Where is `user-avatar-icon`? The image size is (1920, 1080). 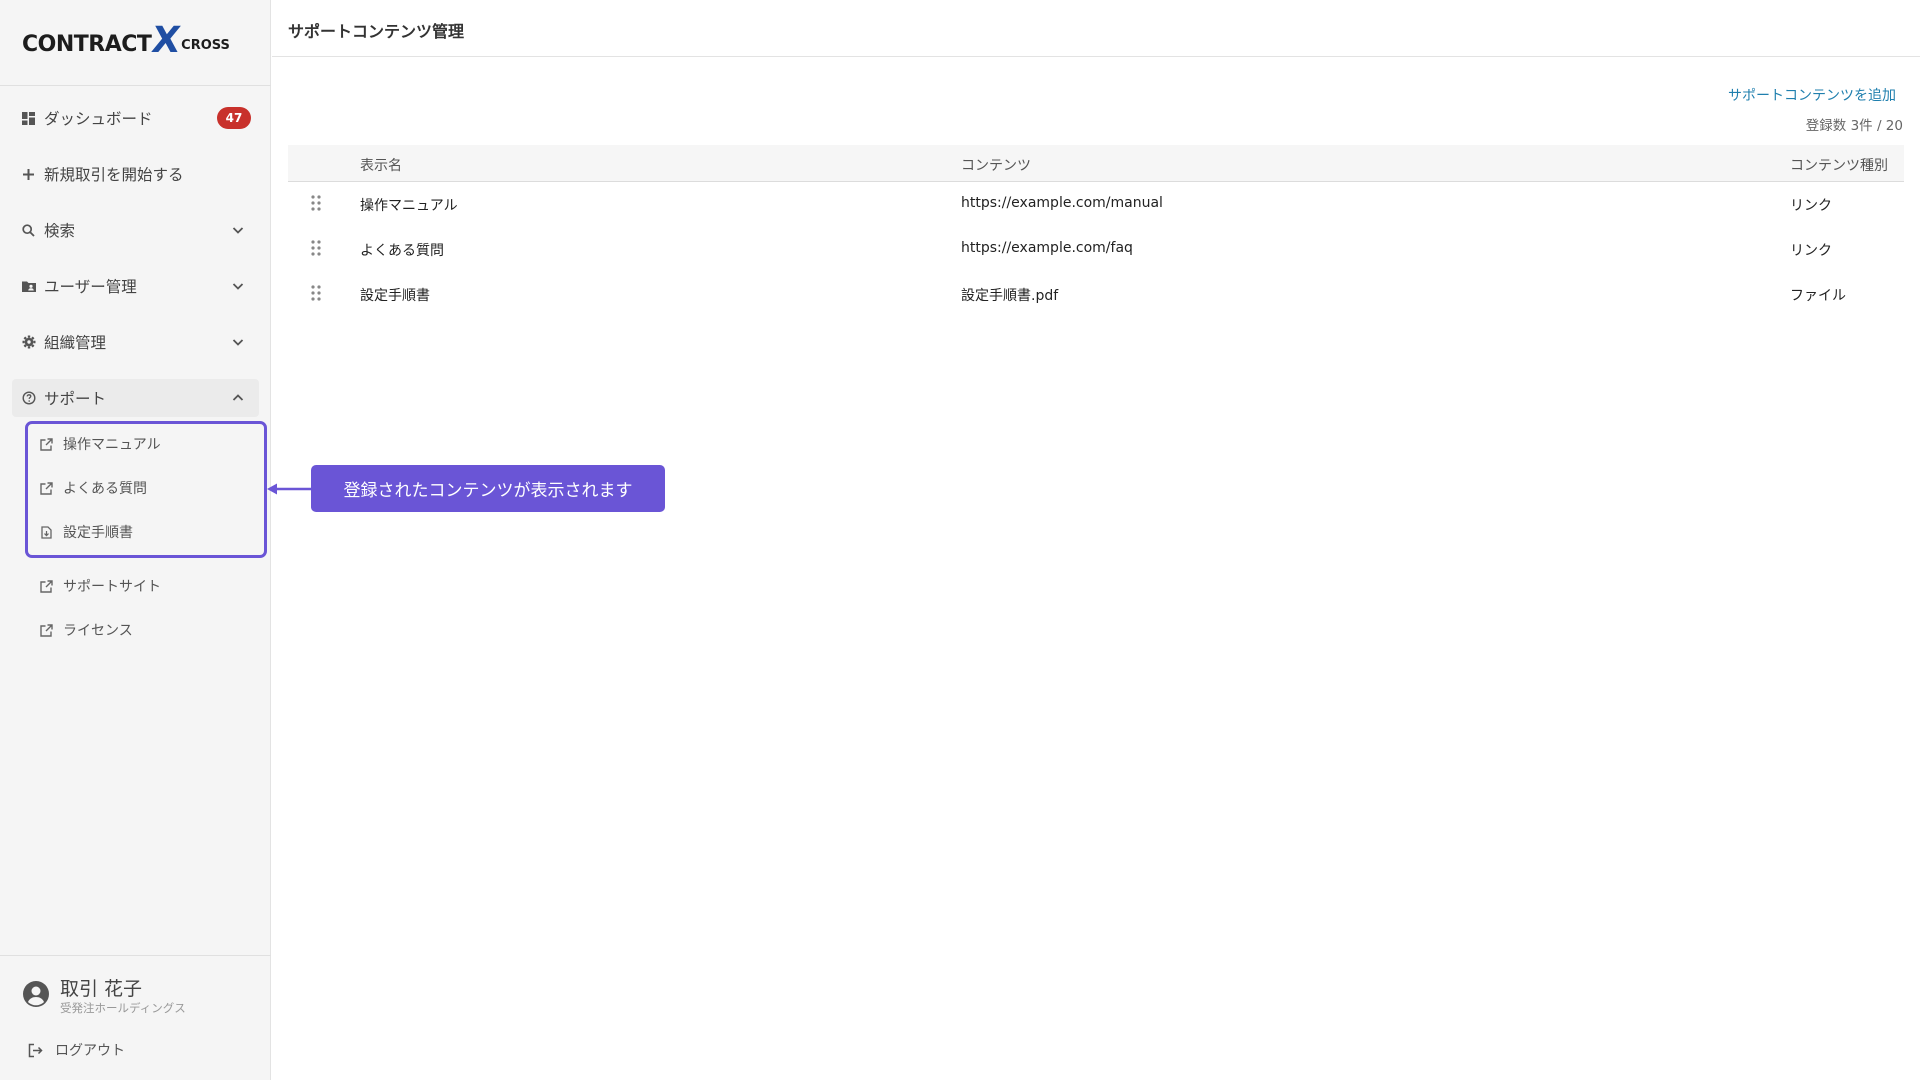 user-avatar-icon is located at coordinates (36, 994).